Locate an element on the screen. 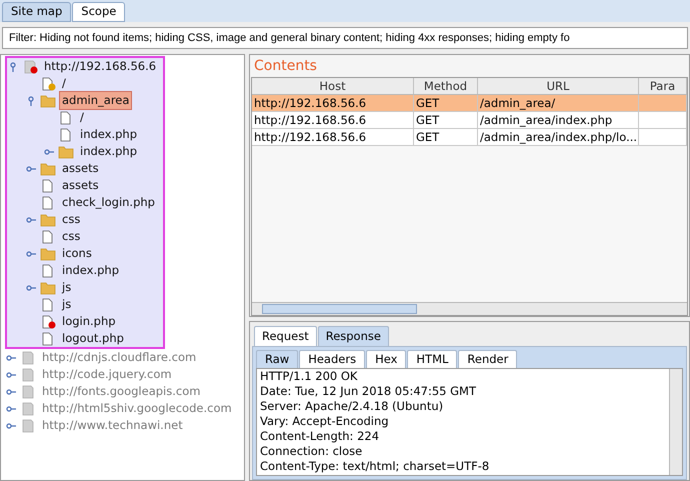 This screenshot has width=690, height=481. tab: Raw is located at coordinates (277, 359).